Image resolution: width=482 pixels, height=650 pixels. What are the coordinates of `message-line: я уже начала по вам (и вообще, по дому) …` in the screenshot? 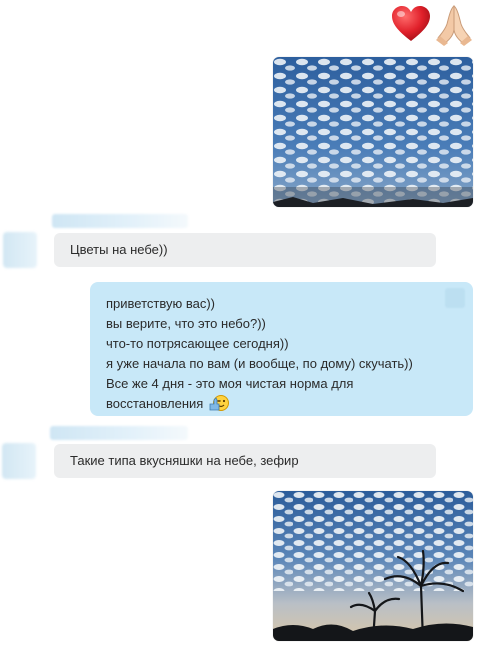 It's located at (259, 363).